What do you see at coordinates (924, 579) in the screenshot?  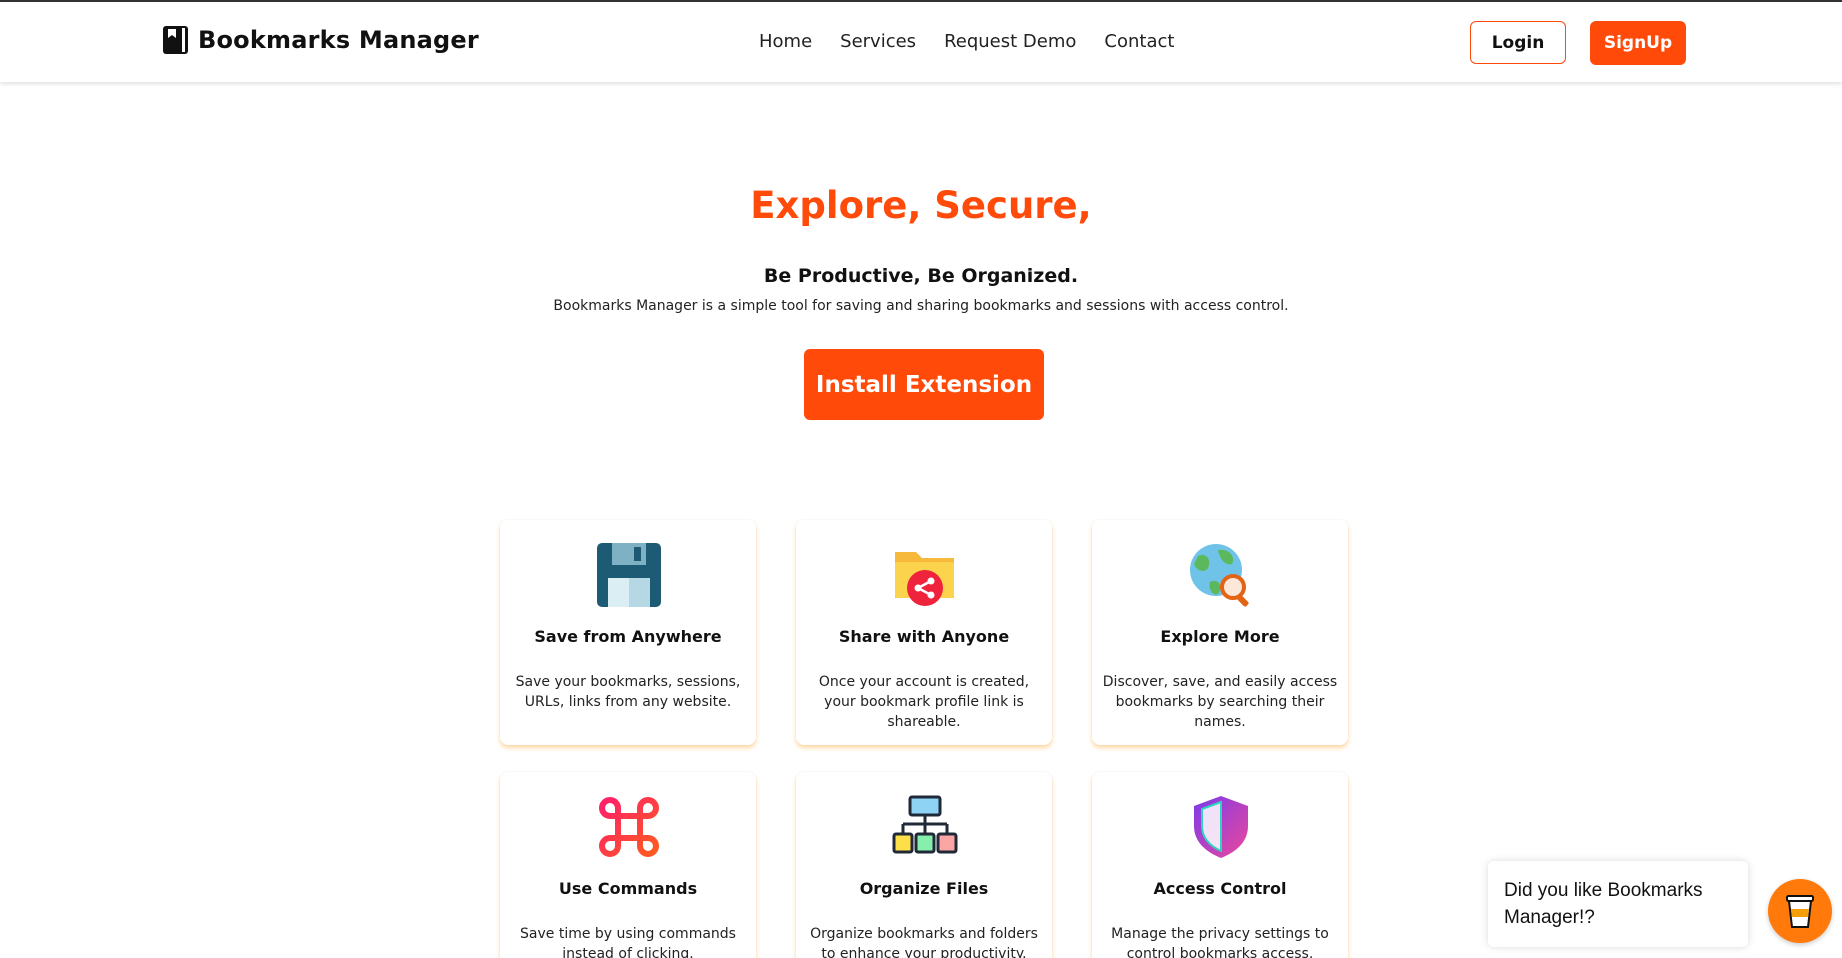 I see `shared-folder-icon` at bounding box center [924, 579].